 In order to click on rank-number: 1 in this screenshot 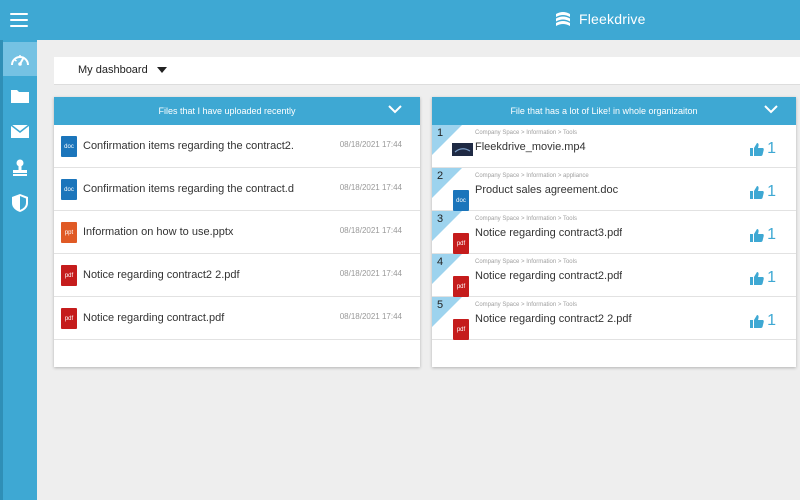, I will do `click(440, 133)`.